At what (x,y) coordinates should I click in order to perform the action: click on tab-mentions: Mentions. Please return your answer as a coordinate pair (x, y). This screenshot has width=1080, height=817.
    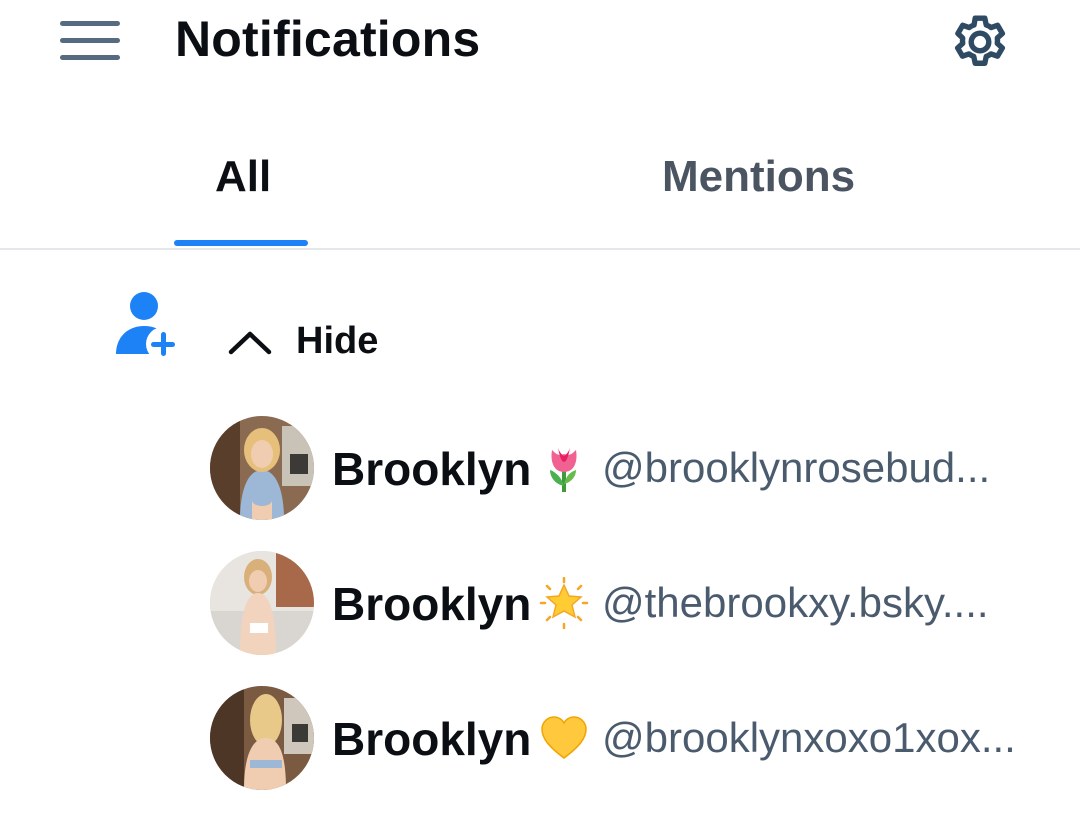
    Looking at the image, I should click on (758, 177).